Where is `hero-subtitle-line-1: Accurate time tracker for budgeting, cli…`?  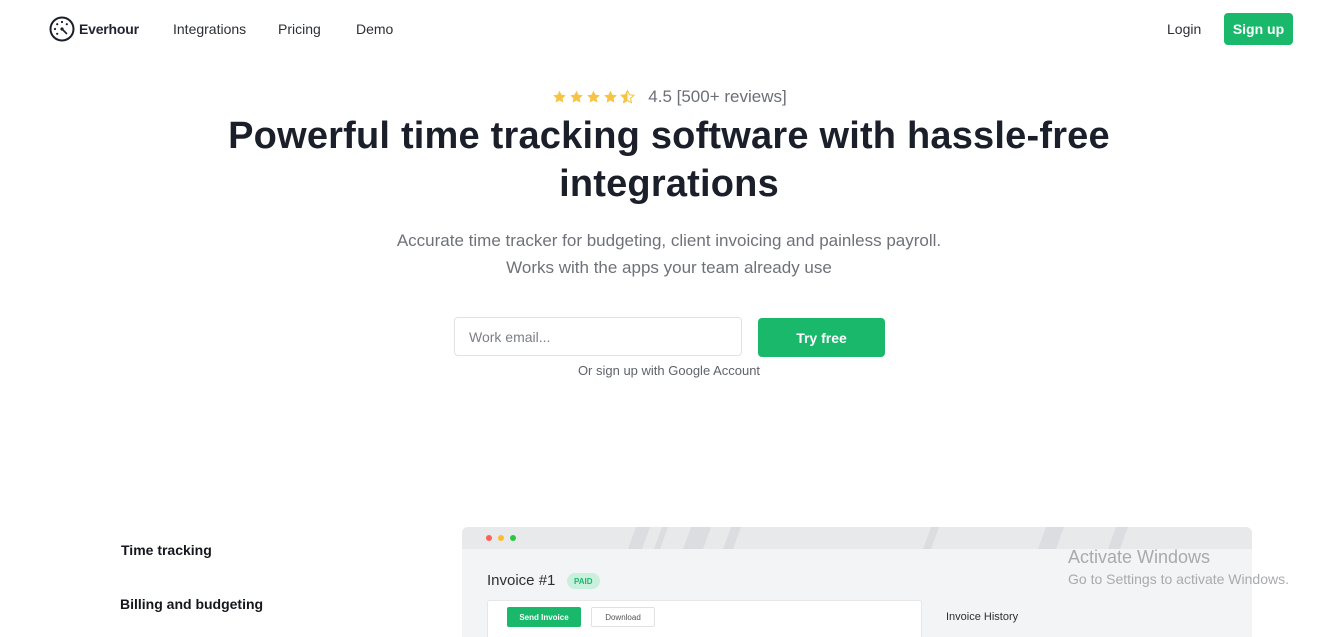
hero-subtitle-line-1: Accurate time tracker for budgeting, cli… is located at coordinates (669, 240).